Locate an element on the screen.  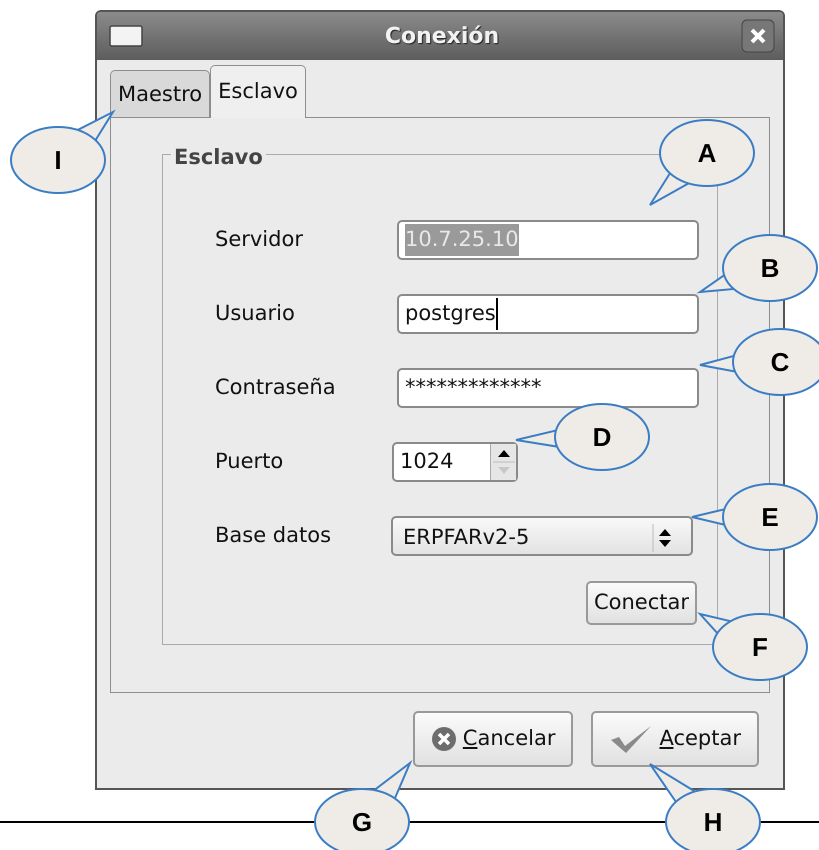
accept-button: Aceptar is located at coordinates (675, 739).